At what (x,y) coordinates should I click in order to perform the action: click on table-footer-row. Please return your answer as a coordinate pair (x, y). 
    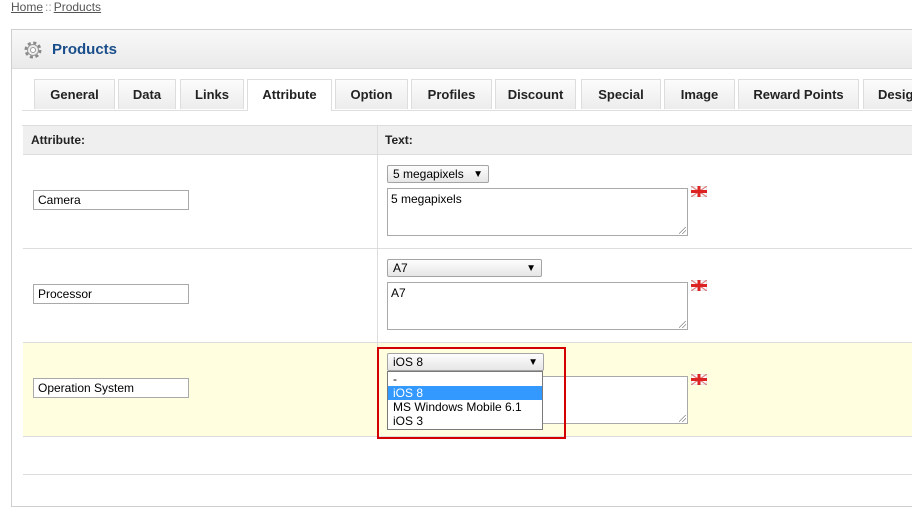
    Looking at the image, I should click on (467, 456).